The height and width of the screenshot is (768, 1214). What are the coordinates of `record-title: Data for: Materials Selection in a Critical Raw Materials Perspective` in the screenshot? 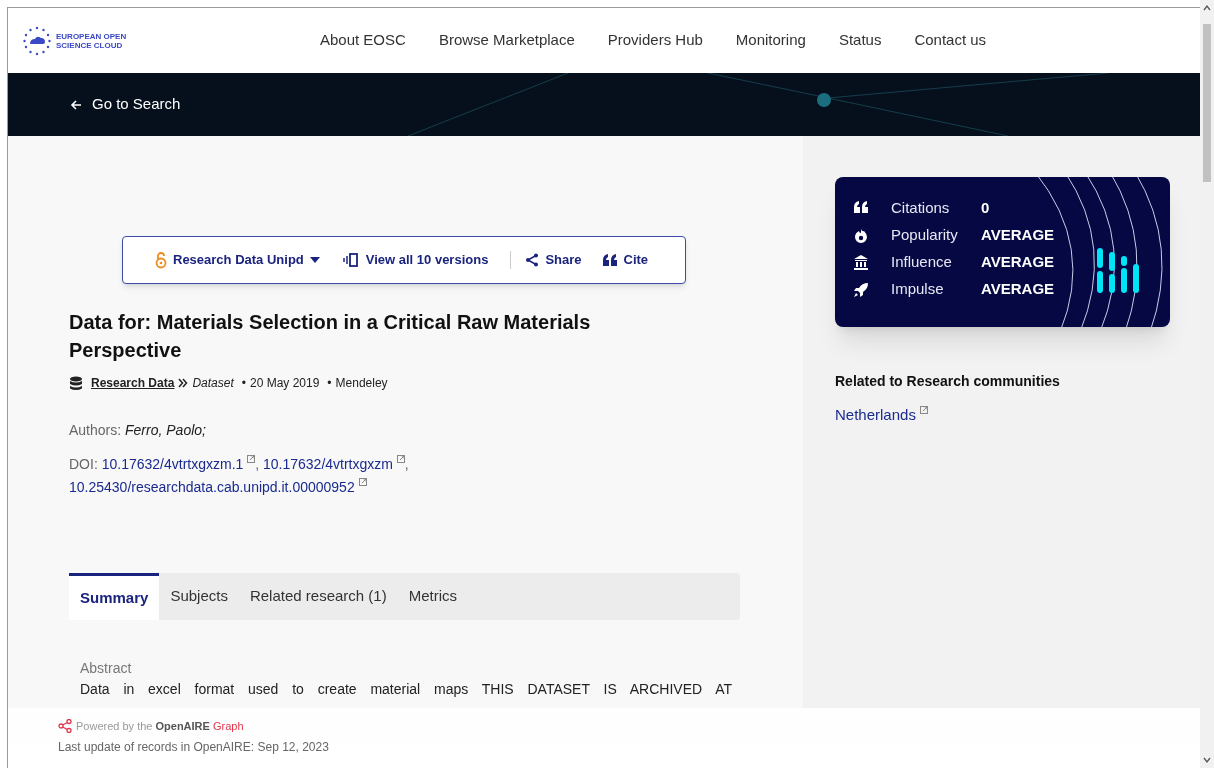 It's located at (330, 336).